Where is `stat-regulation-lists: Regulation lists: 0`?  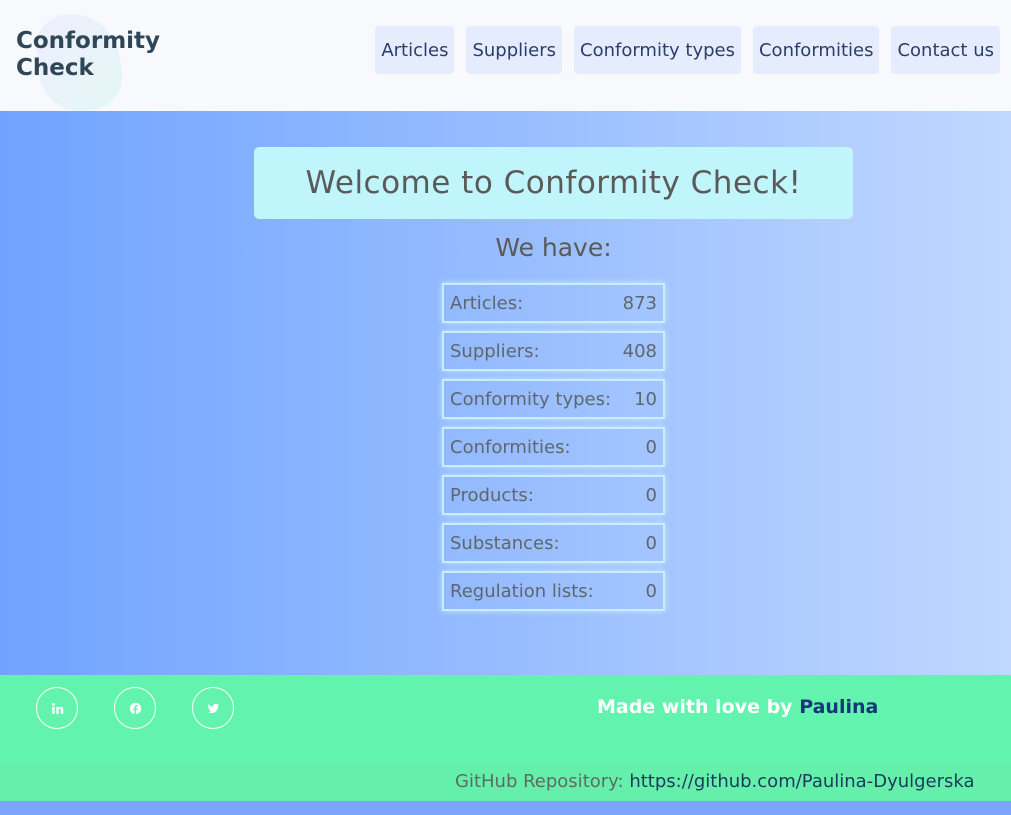 stat-regulation-lists: Regulation lists: 0 is located at coordinates (553, 591).